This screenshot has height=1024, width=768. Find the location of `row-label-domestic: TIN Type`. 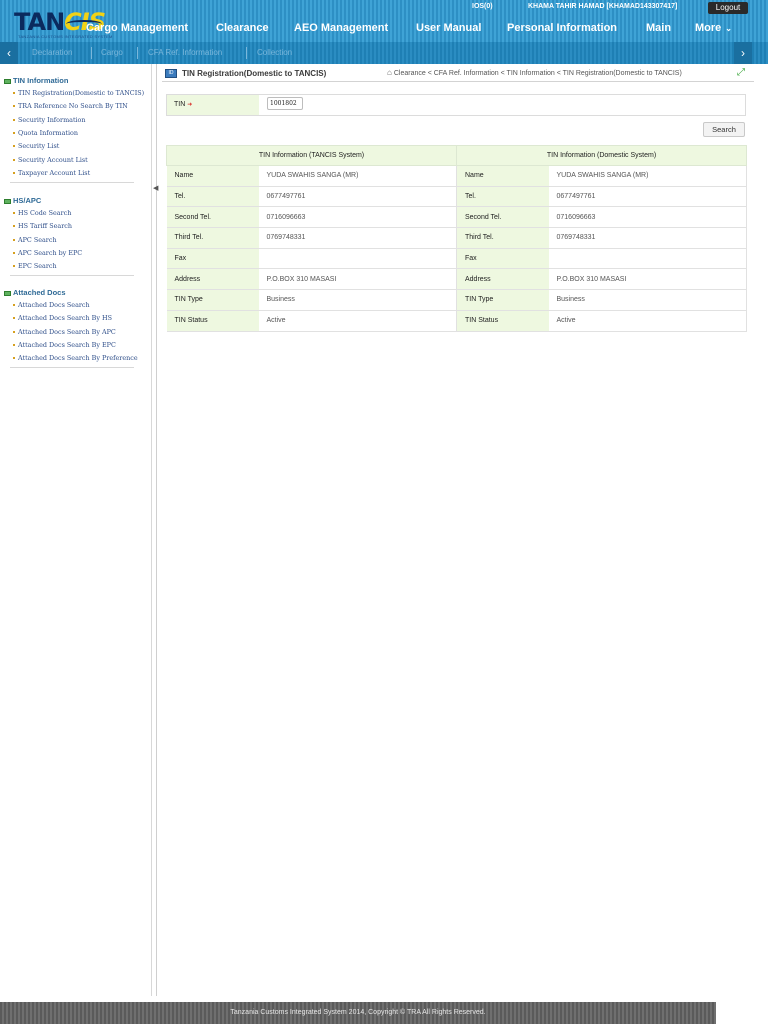

row-label-domestic: TIN Type is located at coordinates (502, 300).